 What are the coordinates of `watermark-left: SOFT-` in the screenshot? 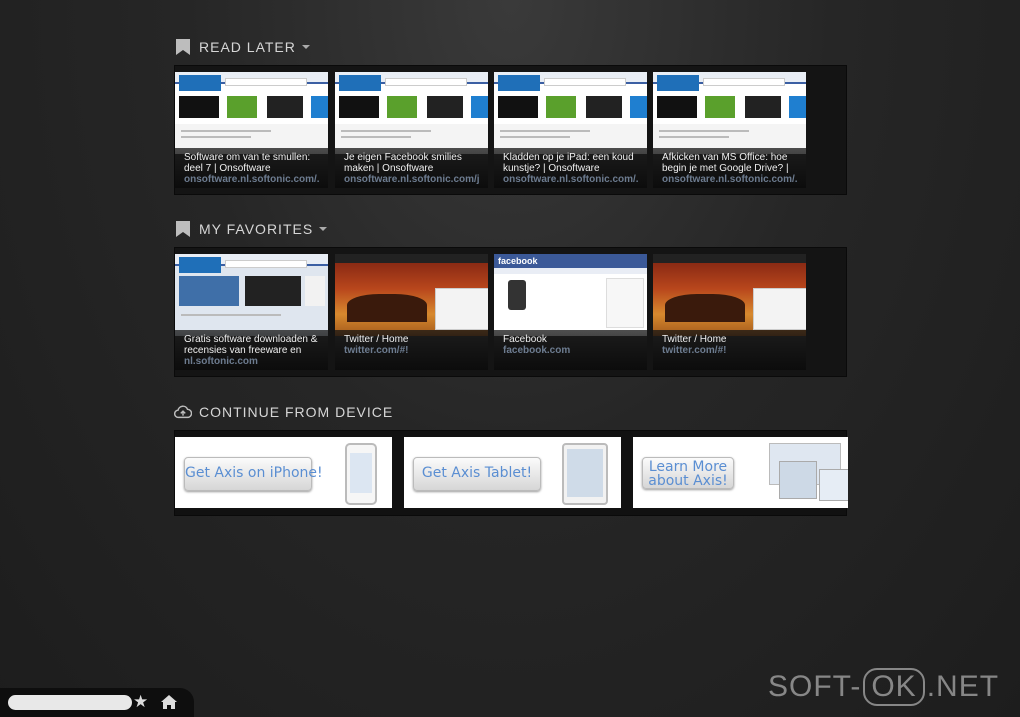 It's located at (815, 686).